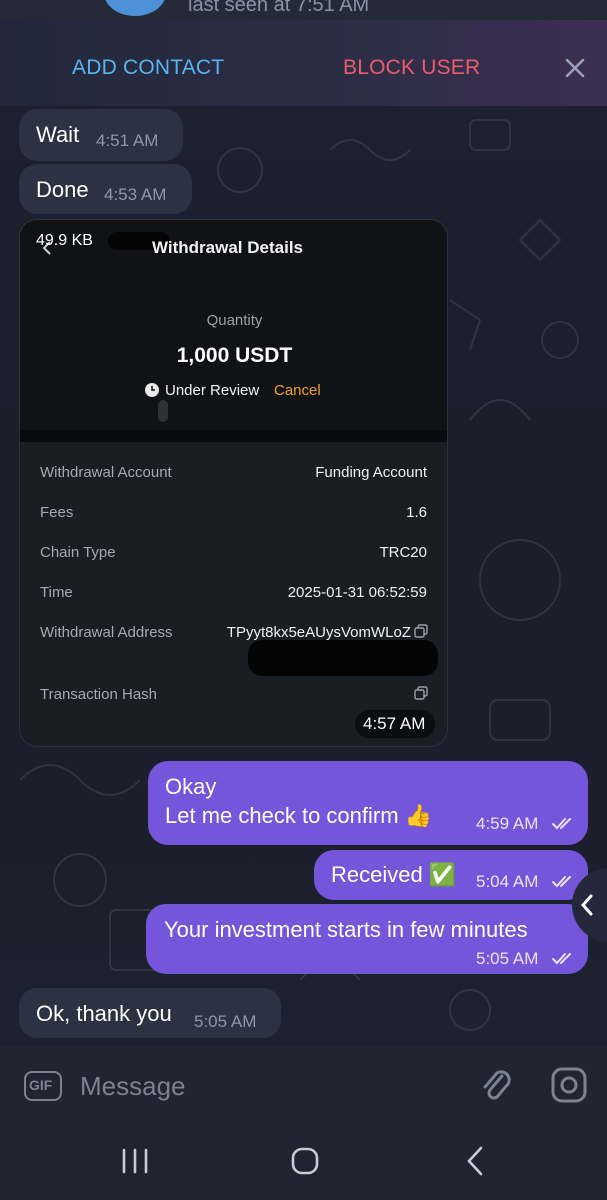 This screenshot has width=607, height=1200. Describe the element at coordinates (507, 881) in the screenshot. I see `message-time: 5:04 AM` at that location.